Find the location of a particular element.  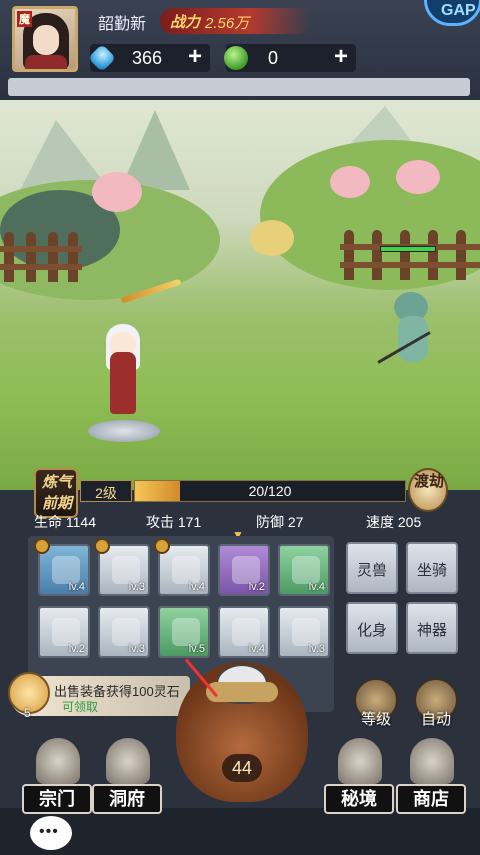

avatar-face is located at coordinates (46, 40).